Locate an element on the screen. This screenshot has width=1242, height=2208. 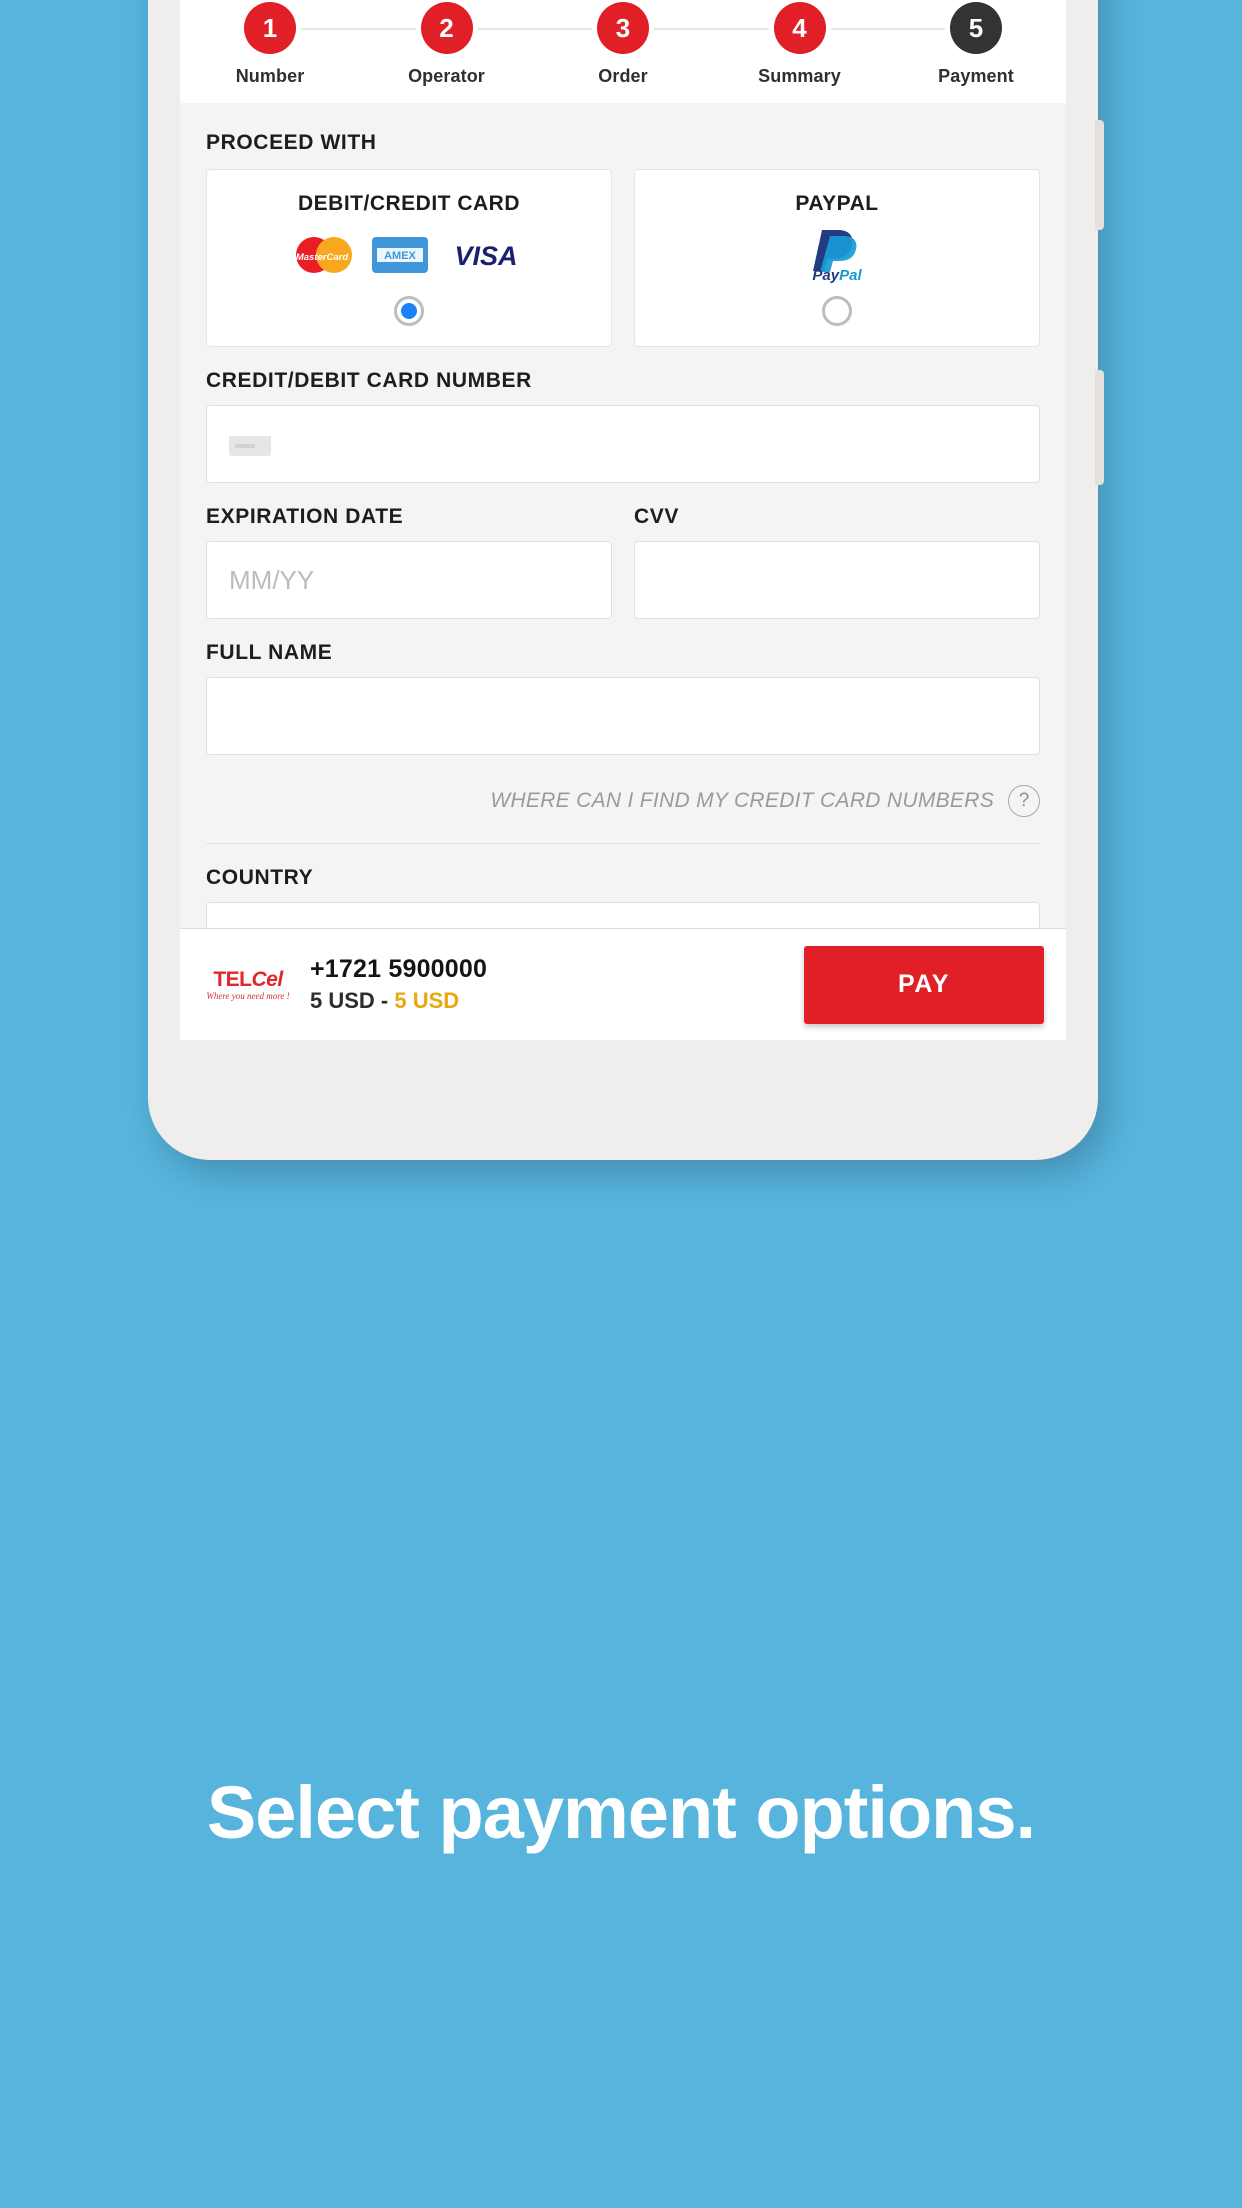
step-label-3: Order is located at coordinates (623, 76).